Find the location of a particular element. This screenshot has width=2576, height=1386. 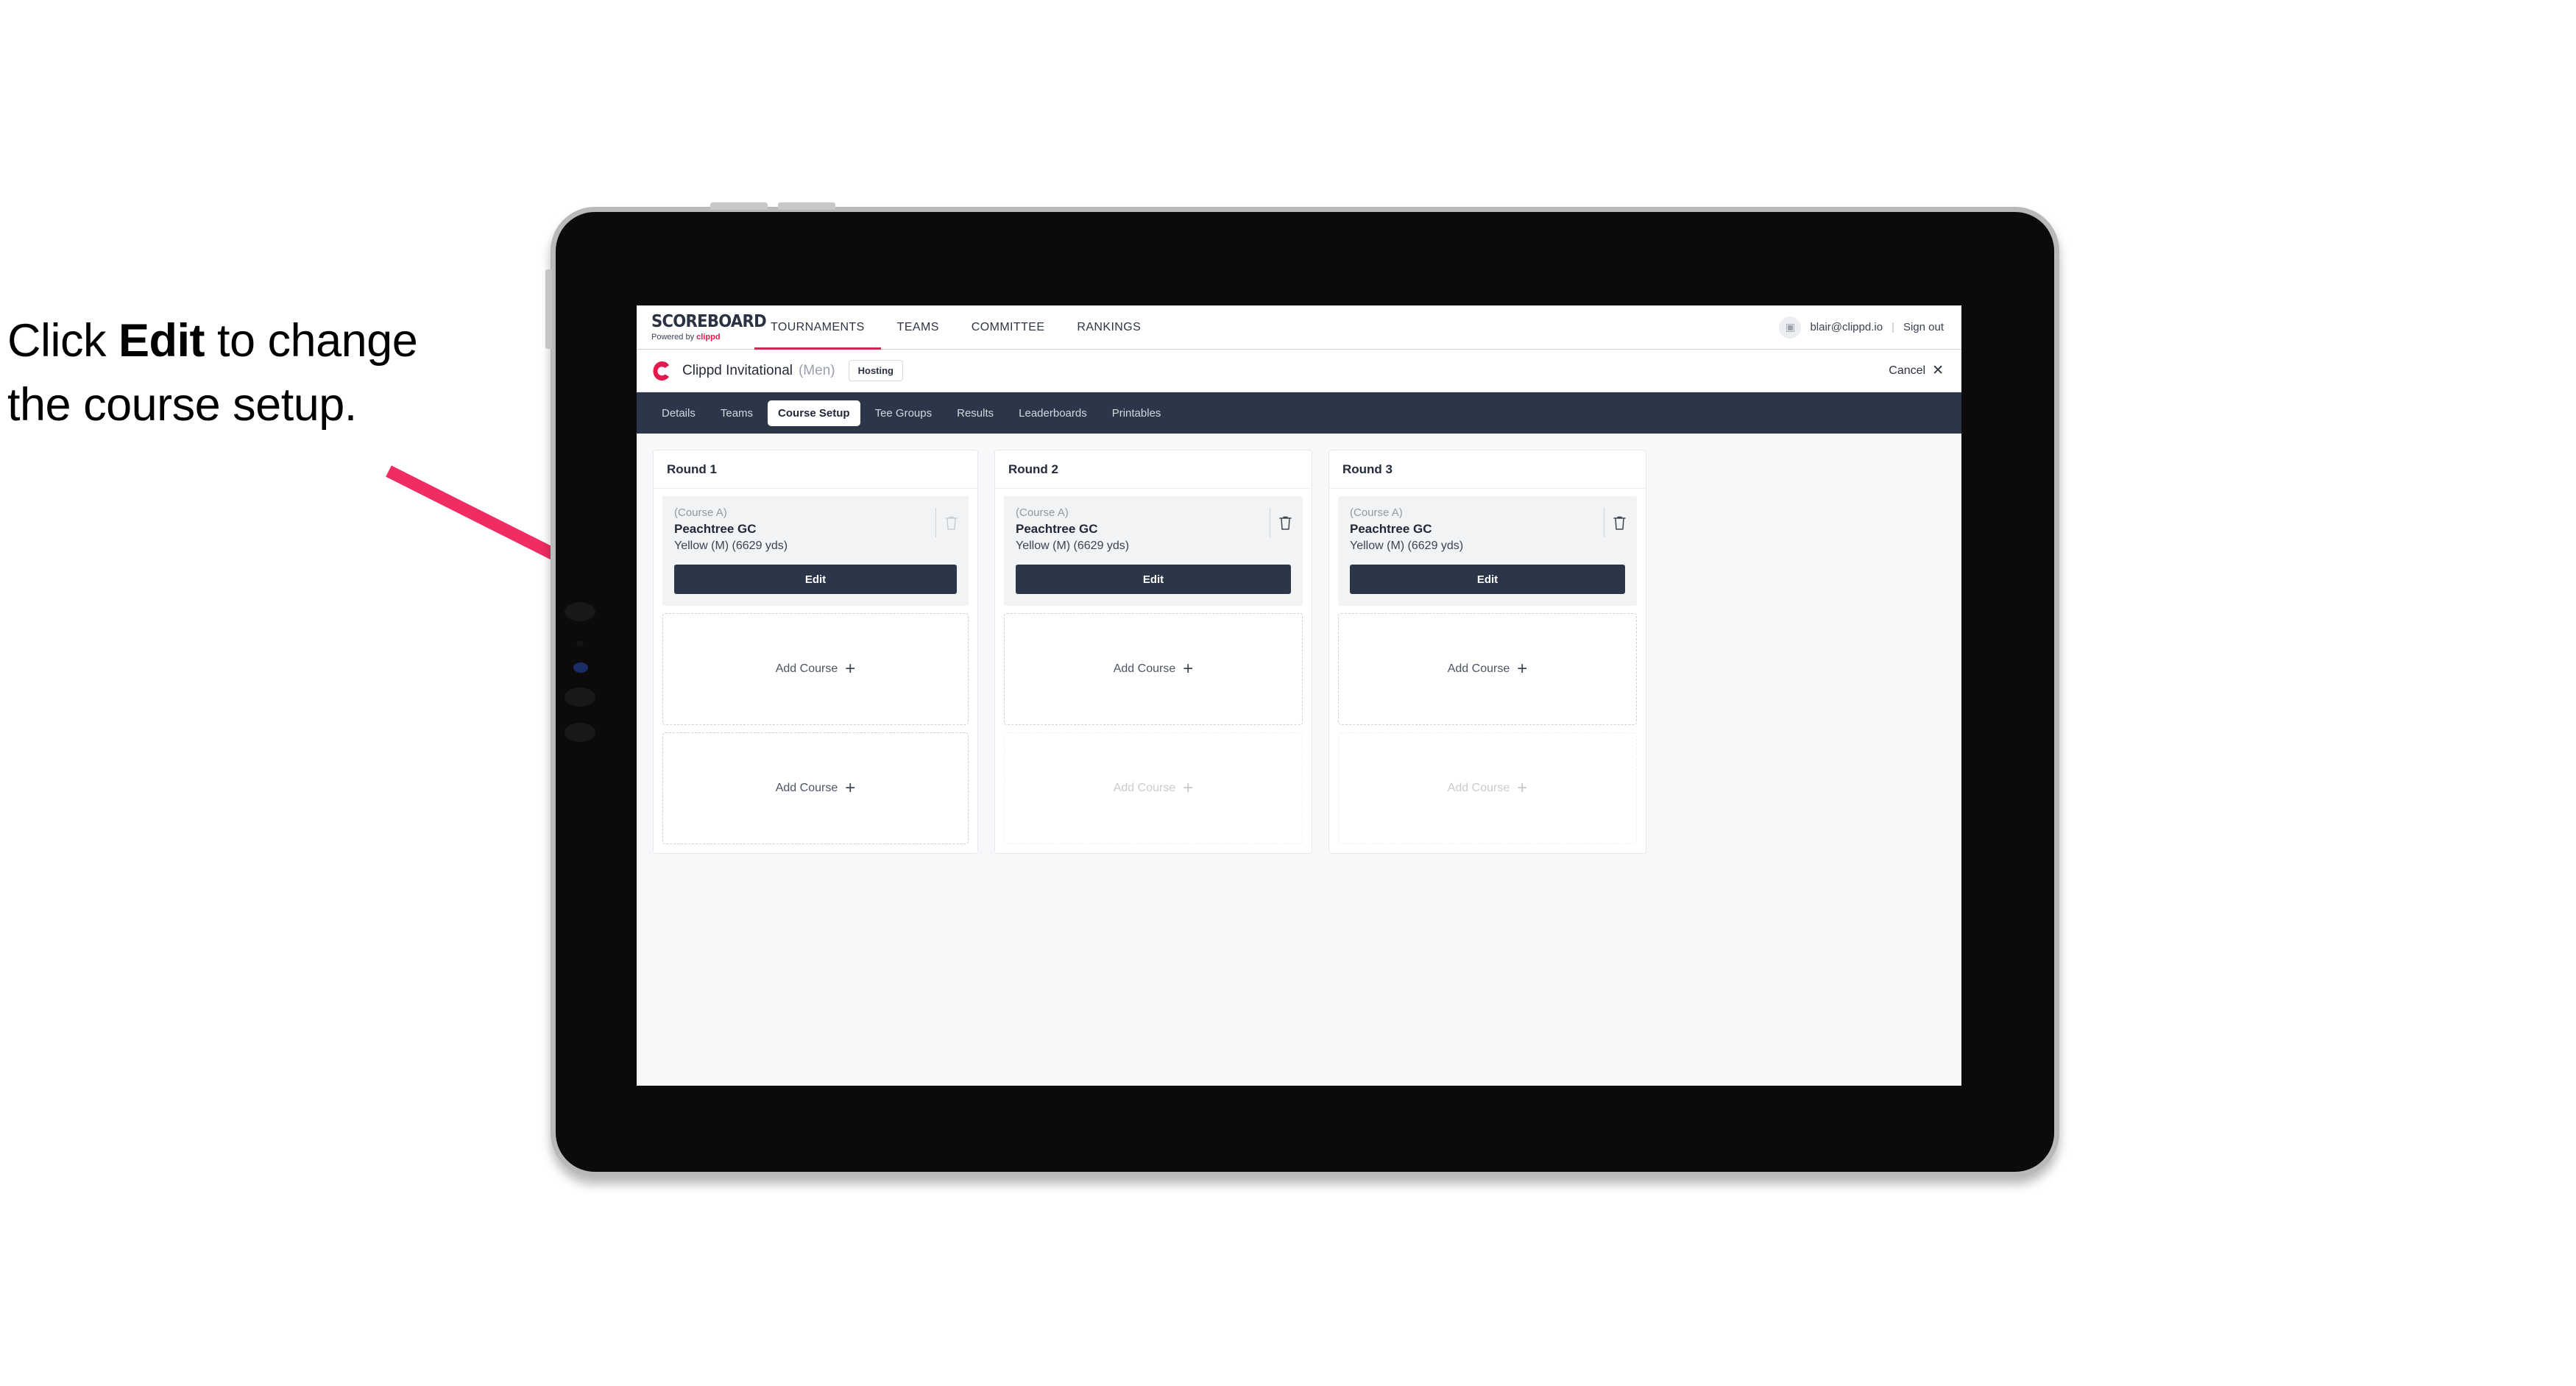

close-icon: ✕ is located at coordinates (1938, 371).